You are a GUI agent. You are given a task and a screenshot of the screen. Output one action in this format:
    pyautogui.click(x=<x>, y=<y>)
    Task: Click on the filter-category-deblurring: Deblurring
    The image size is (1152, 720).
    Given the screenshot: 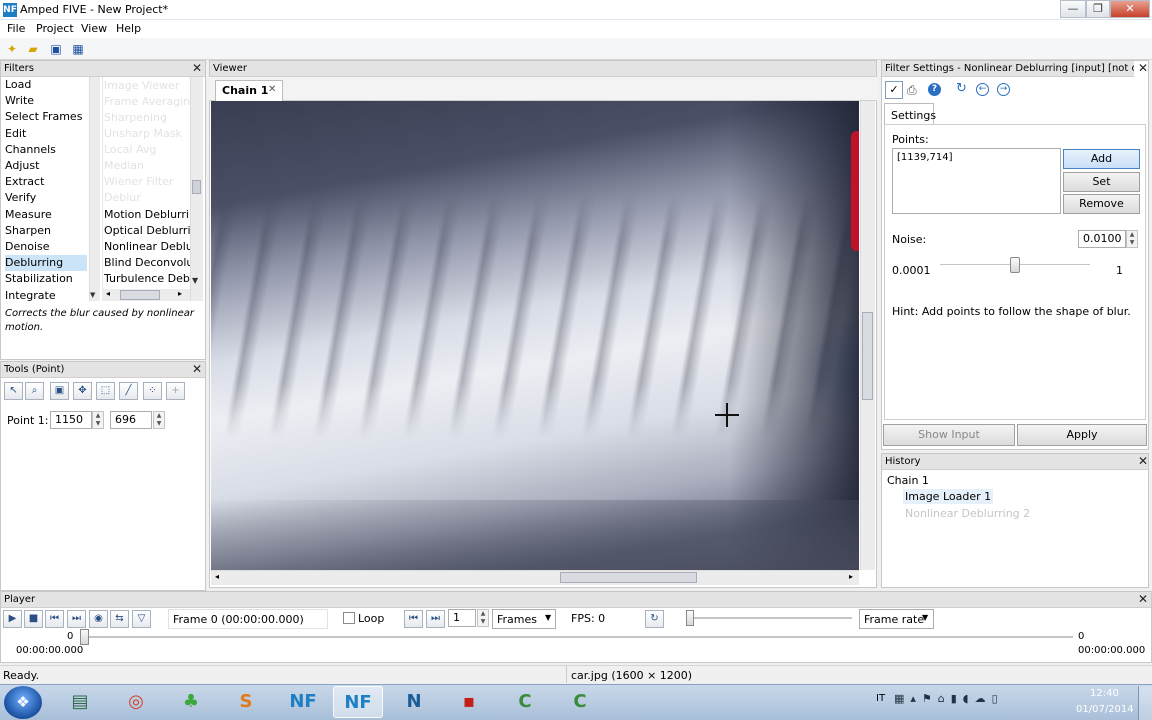 What is the action you would take?
    pyautogui.click(x=46, y=263)
    